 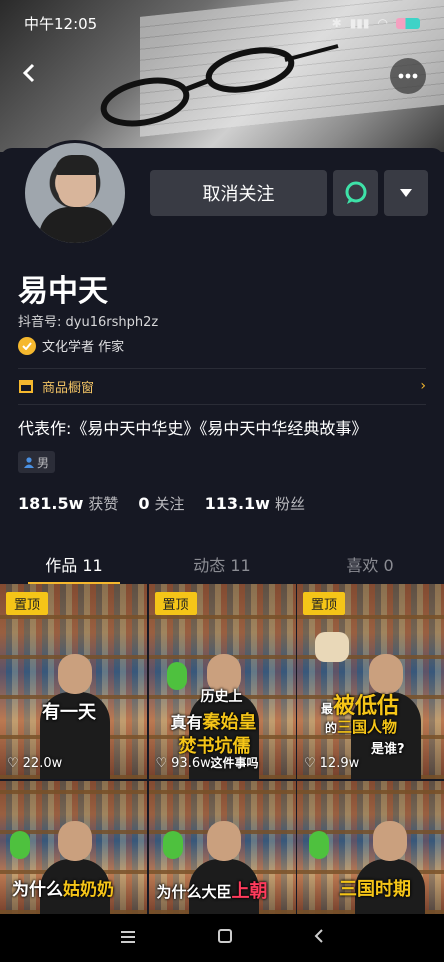 What do you see at coordinates (193, 428) in the screenshot?
I see `profile-signature: 代表作:《易中天中华史》《易中天中华经典故事》` at bounding box center [193, 428].